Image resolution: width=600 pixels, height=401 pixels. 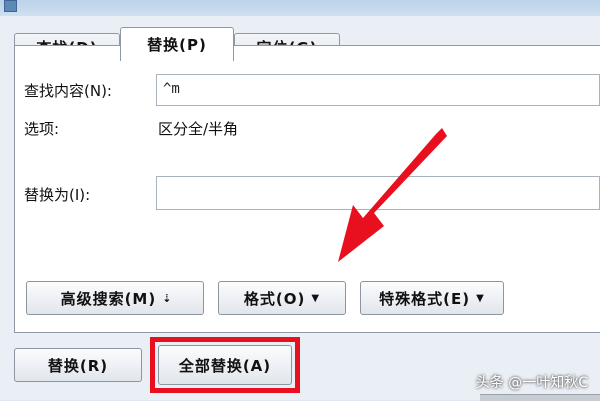 I want to click on advanced-search-button: 高级搜索(M) ⇣, so click(x=115, y=298).